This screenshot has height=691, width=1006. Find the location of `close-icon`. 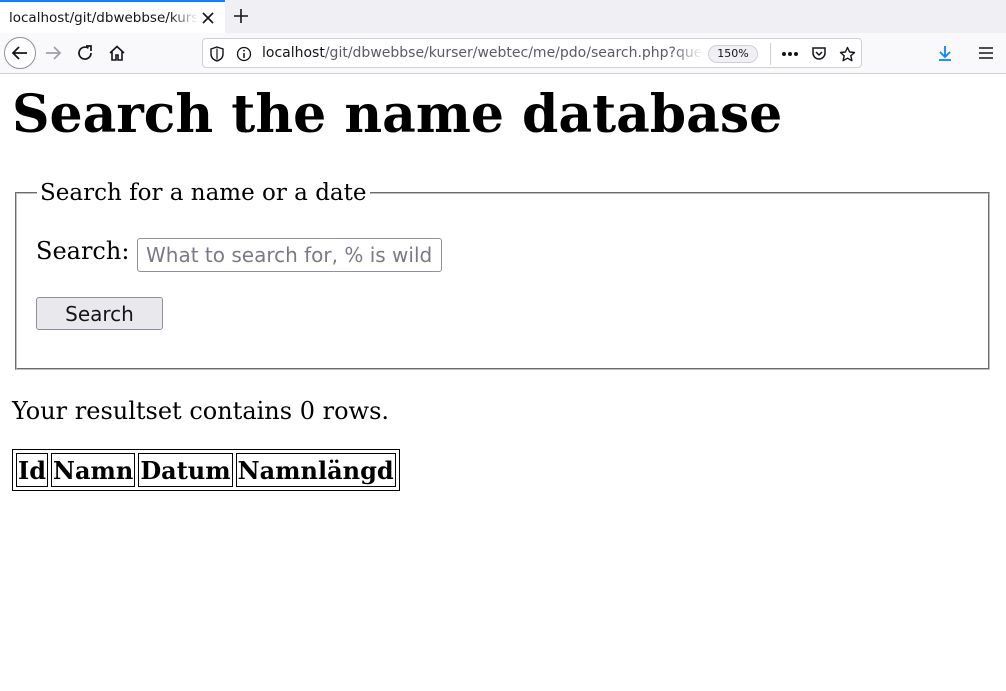

close-icon is located at coordinates (208, 18).